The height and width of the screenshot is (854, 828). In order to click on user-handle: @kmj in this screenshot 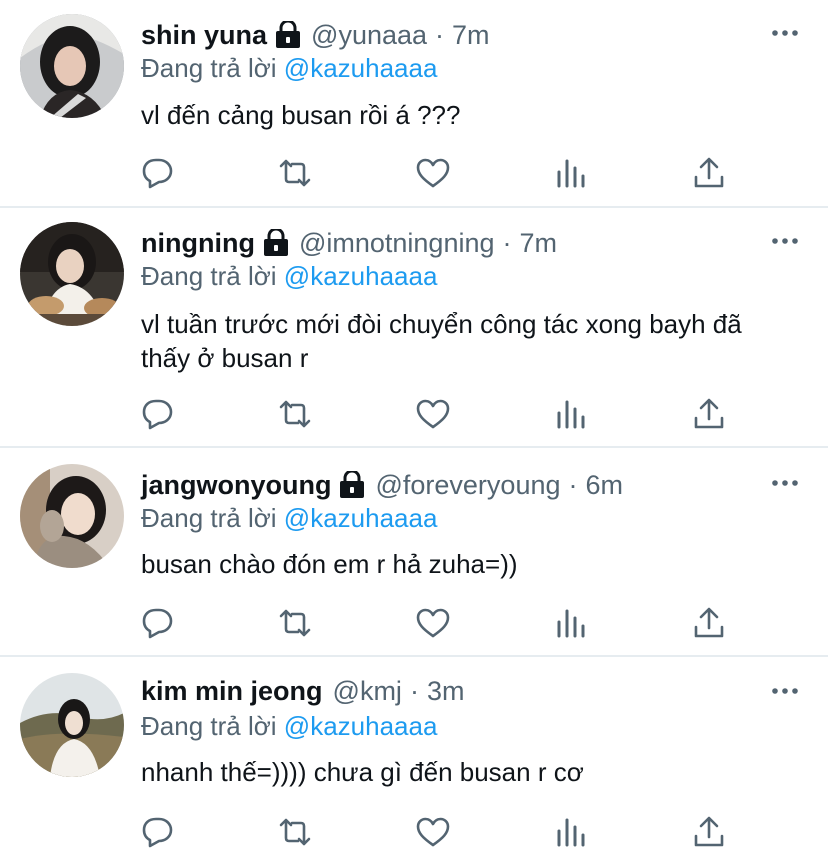, I will do `click(367, 691)`.